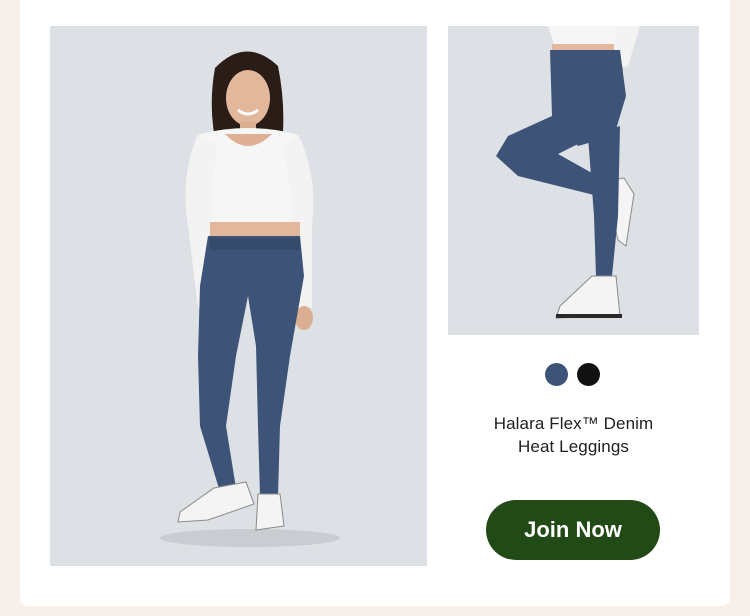 Image resolution: width=750 pixels, height=616 pixels. What do you see at coordinates (588, 374) in the screenshot?
I see `swatch-black` at bounding box center [588, 374].